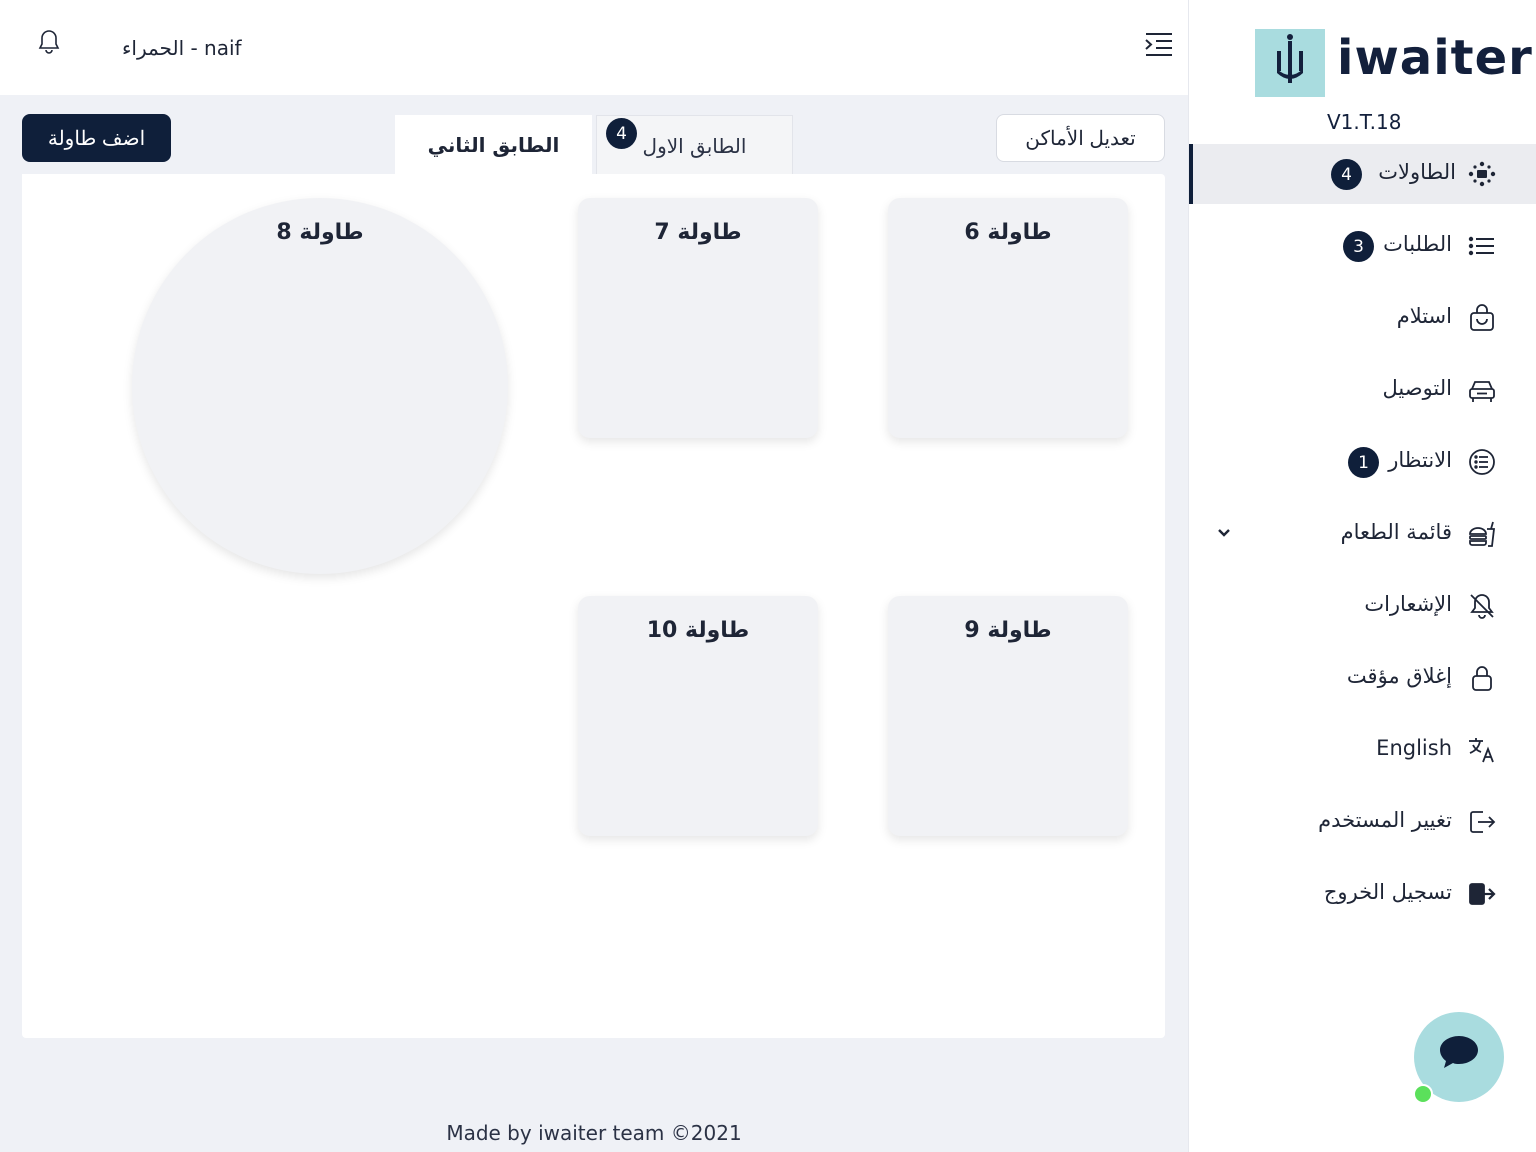 The width and height of the screenshot is (1536, 1152). I want to click on user-branch-label: الحمراء - naif, so click(182, 48).